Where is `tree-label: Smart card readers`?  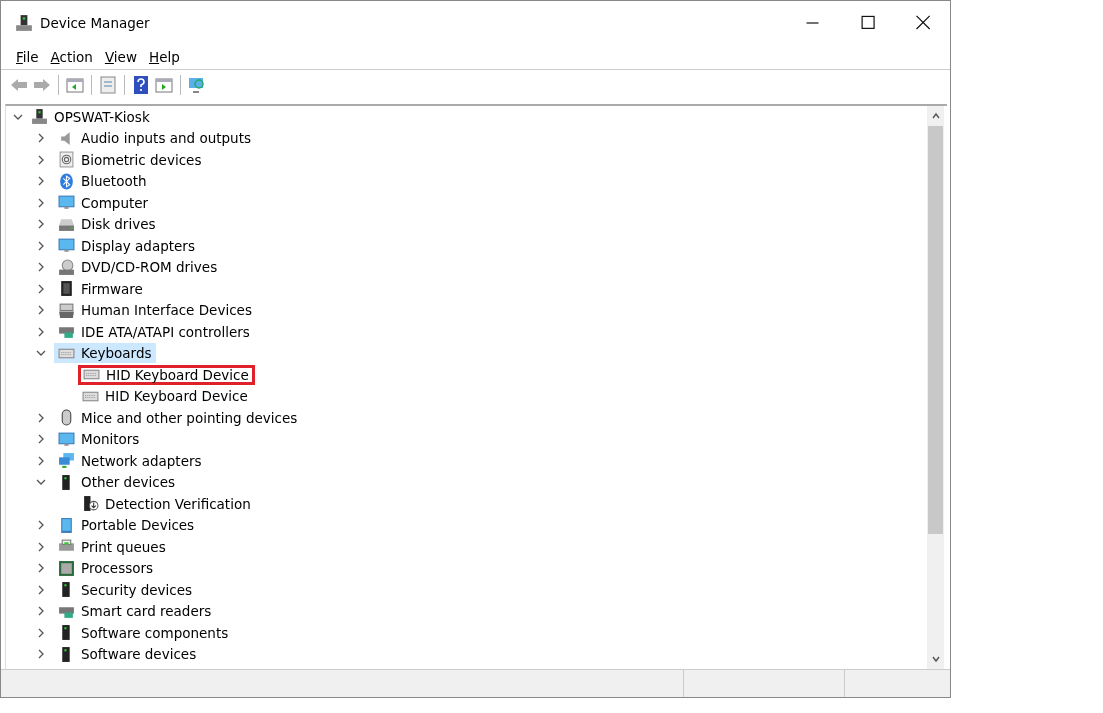 tree-label: Smart card readers is located at coordinates (146, 611).